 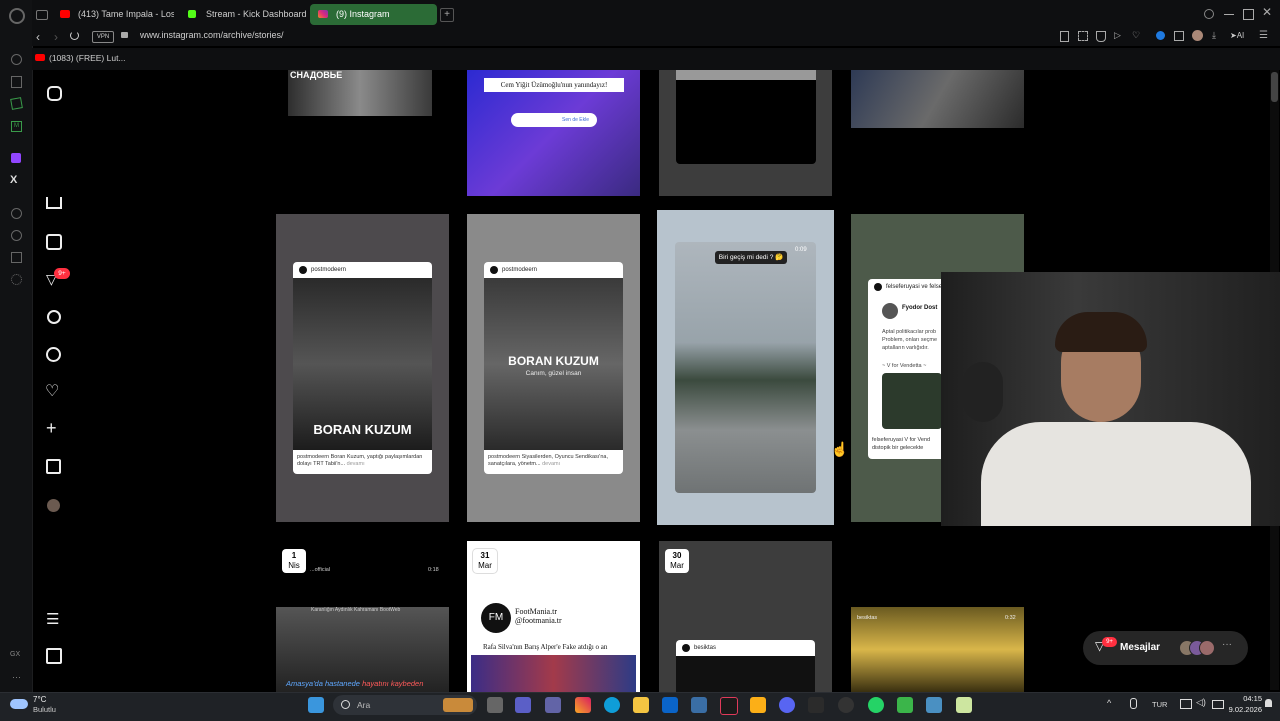 What do you see at coordinates (1160, 35) in the screenshot?
I see `extension-blue-icon` at bounding box center [1160, 35].